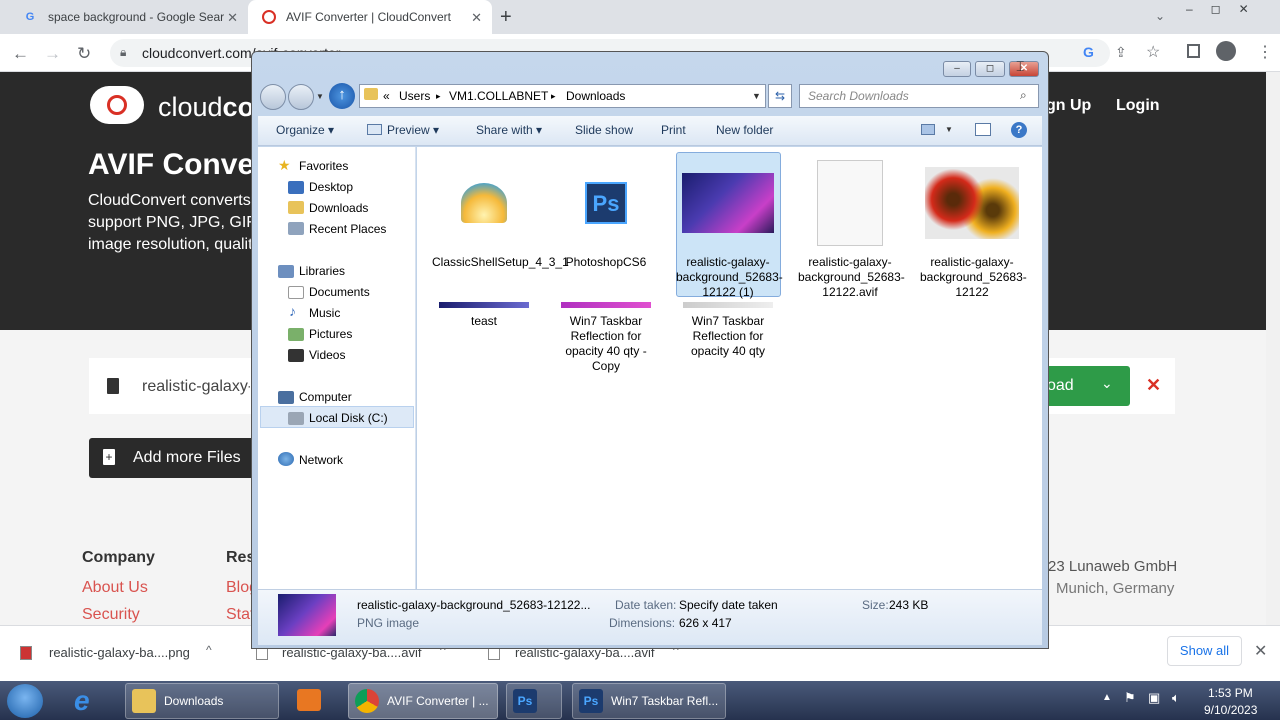  I want to click on png-file-icon, so click(26, 653).